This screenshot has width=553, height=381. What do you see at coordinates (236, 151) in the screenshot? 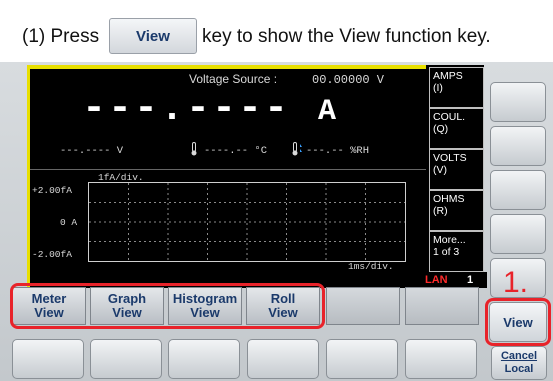
I see `temperature-reading: ----.-- °C` at bounding box center [236, 151].